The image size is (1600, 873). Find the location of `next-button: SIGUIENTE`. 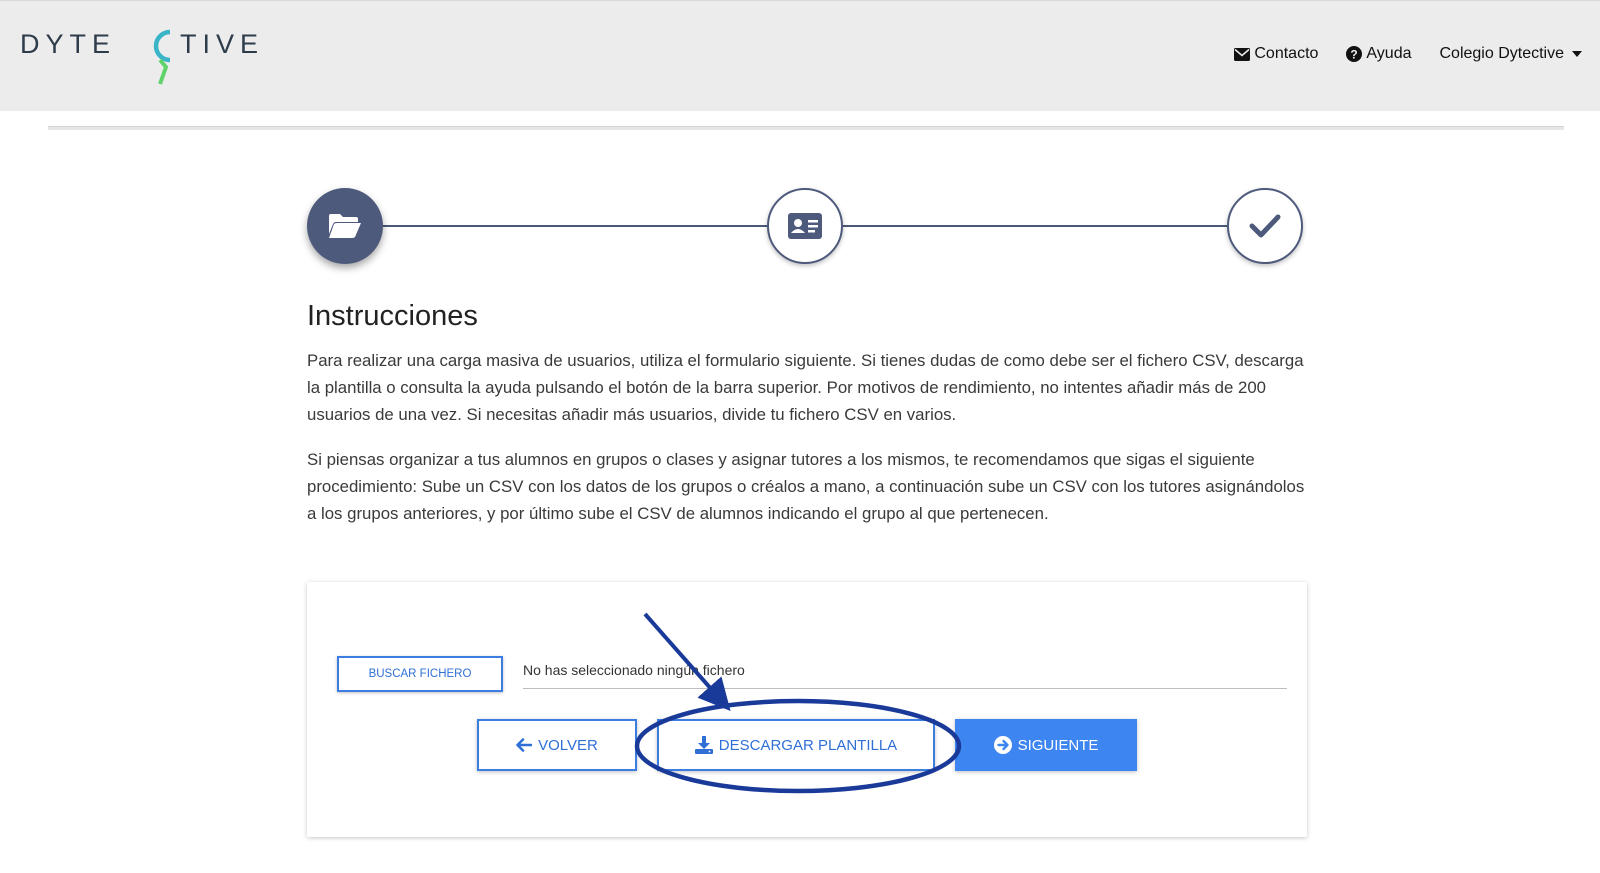

next-button: SIGUIENTE is located at coordinates (1046, 745).